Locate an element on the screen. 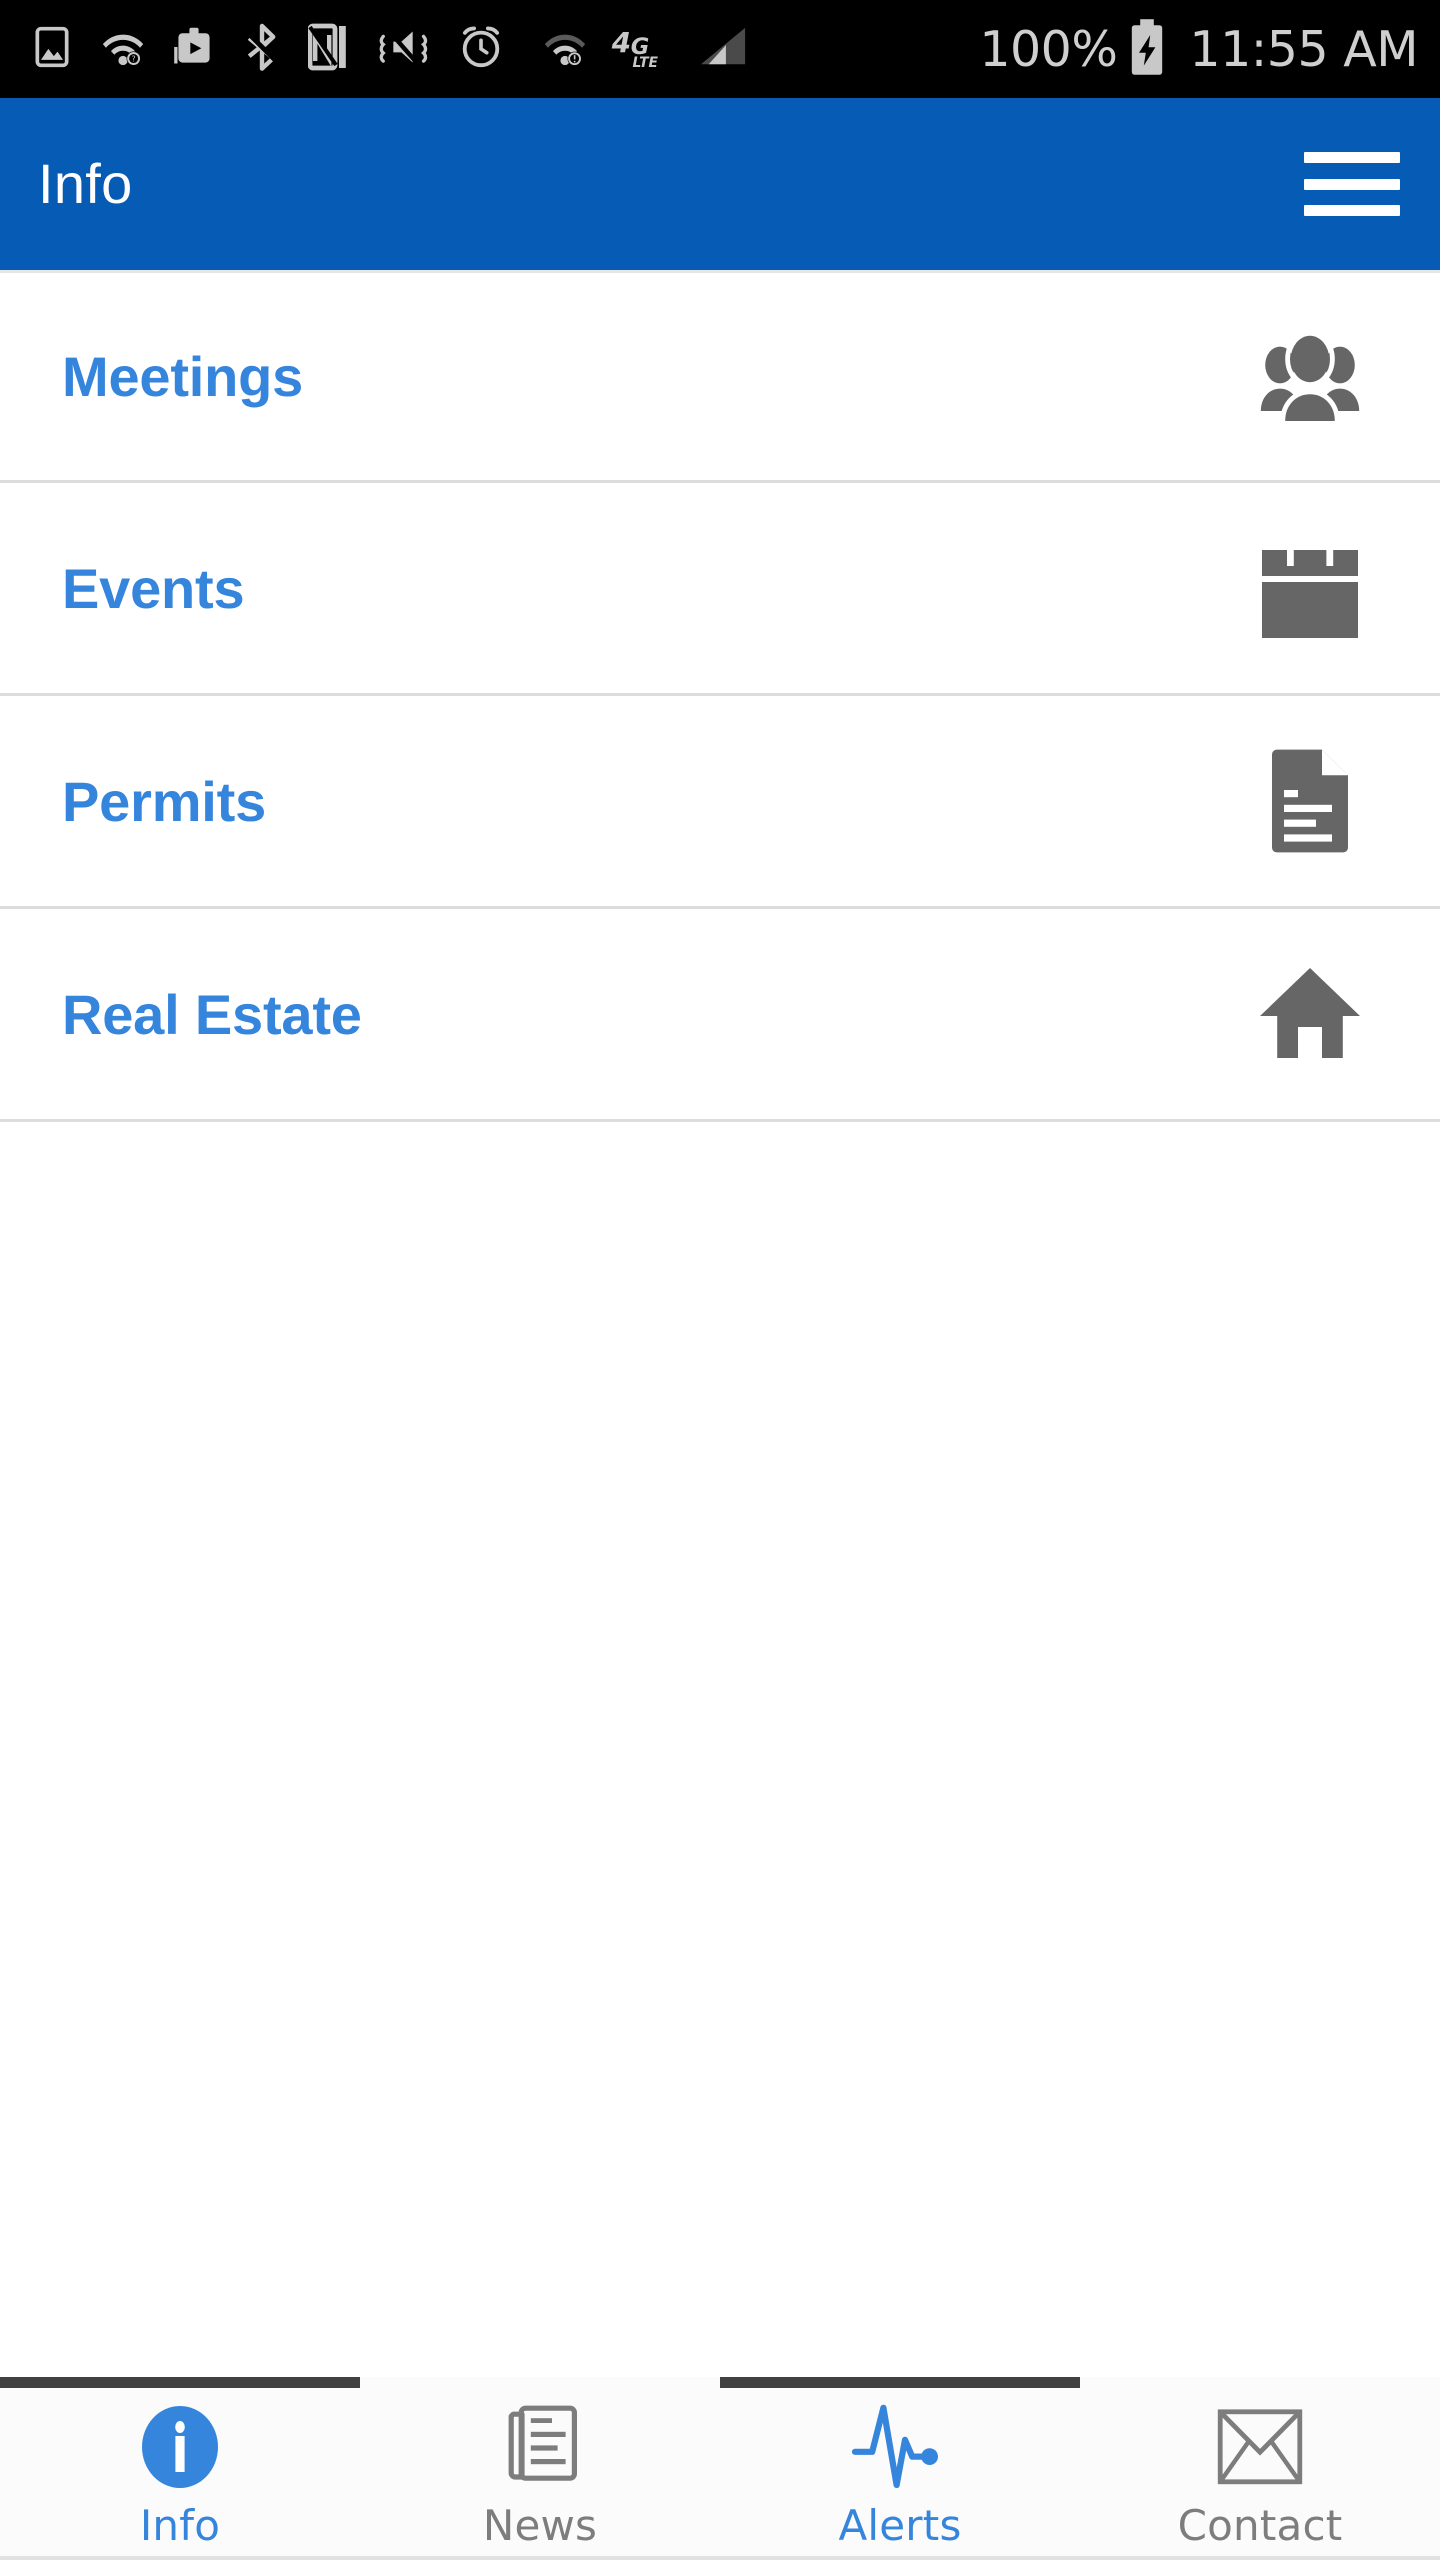 The width and height of the screenshot is (1440, 2560). list-item-permits: Permits is located at coordinates (720, 802).